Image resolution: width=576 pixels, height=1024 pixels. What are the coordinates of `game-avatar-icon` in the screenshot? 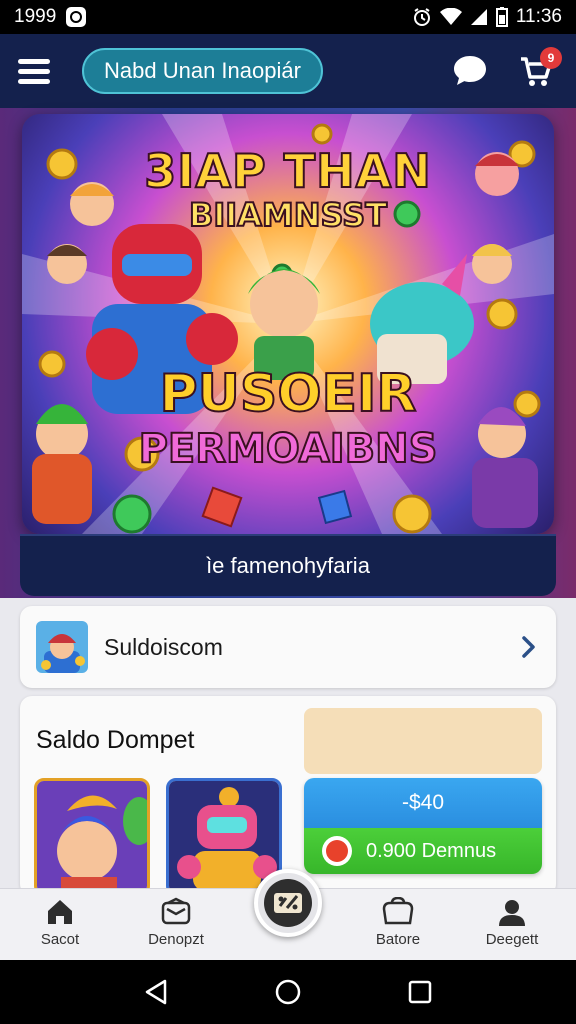 It's located at (62, 647).